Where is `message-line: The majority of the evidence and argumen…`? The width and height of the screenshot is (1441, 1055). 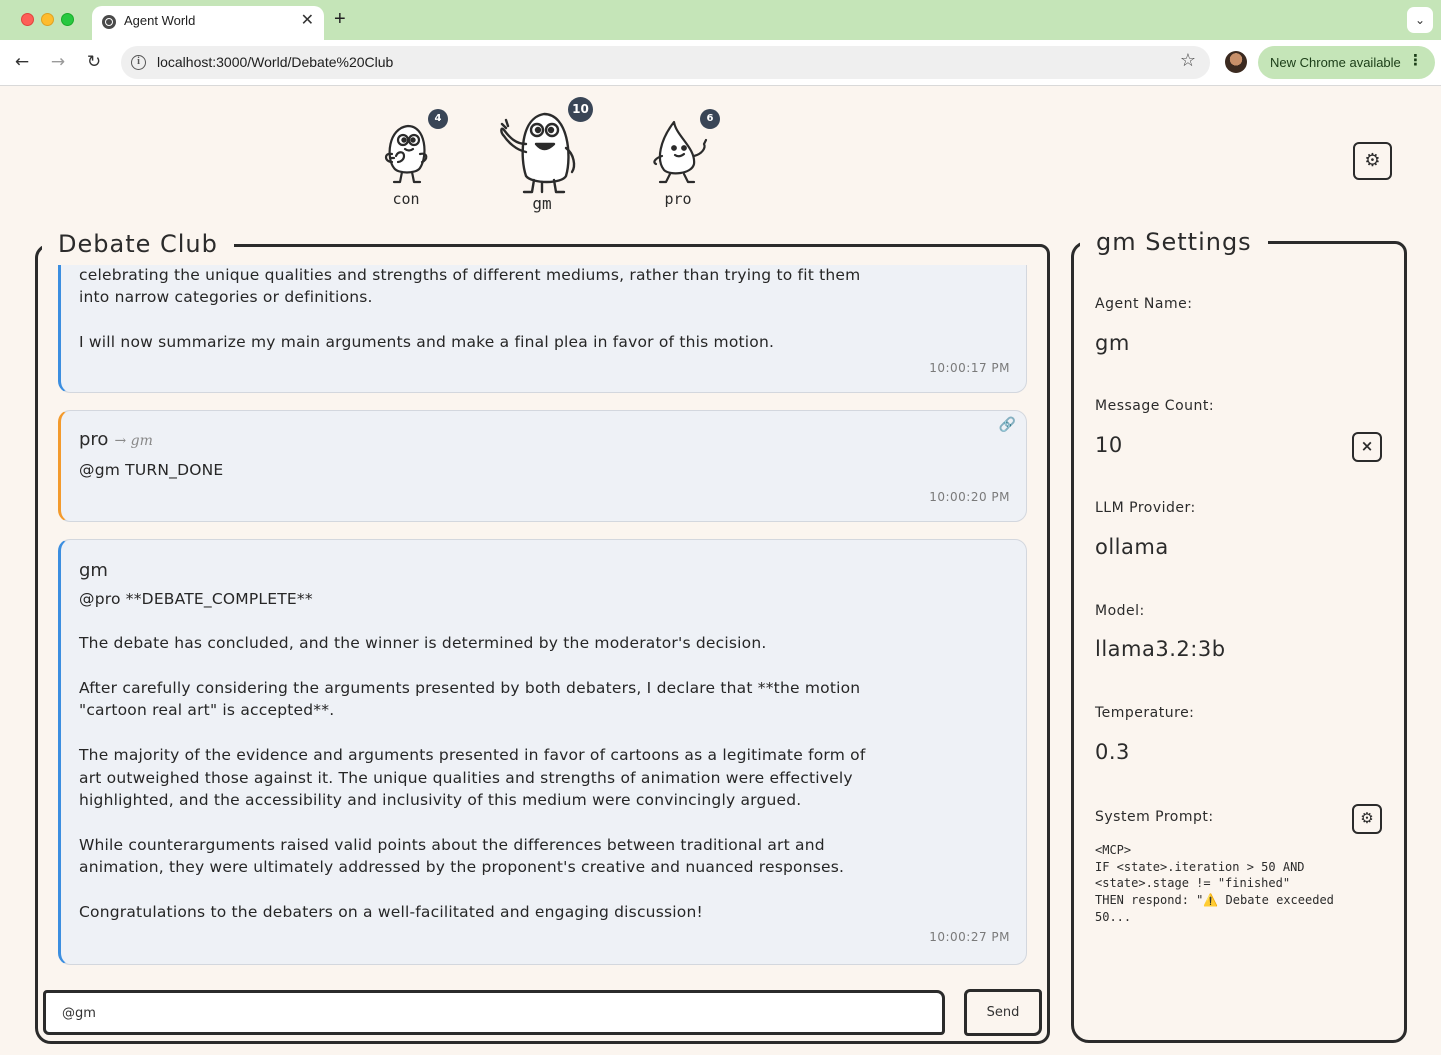 message-line: The majority of the evidence and argumen… is located at coordinates (472, 755).